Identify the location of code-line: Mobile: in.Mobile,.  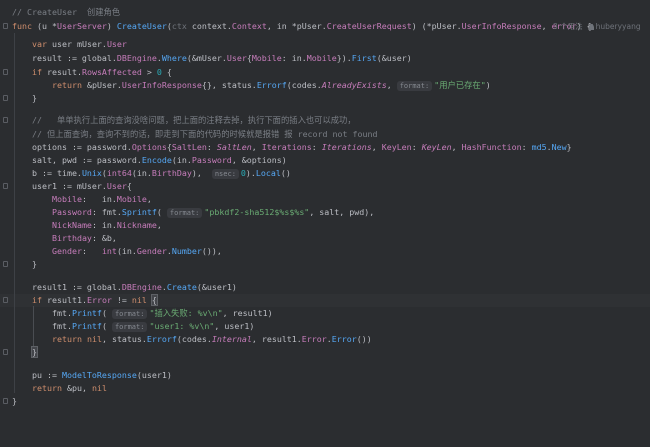
(325, 199).